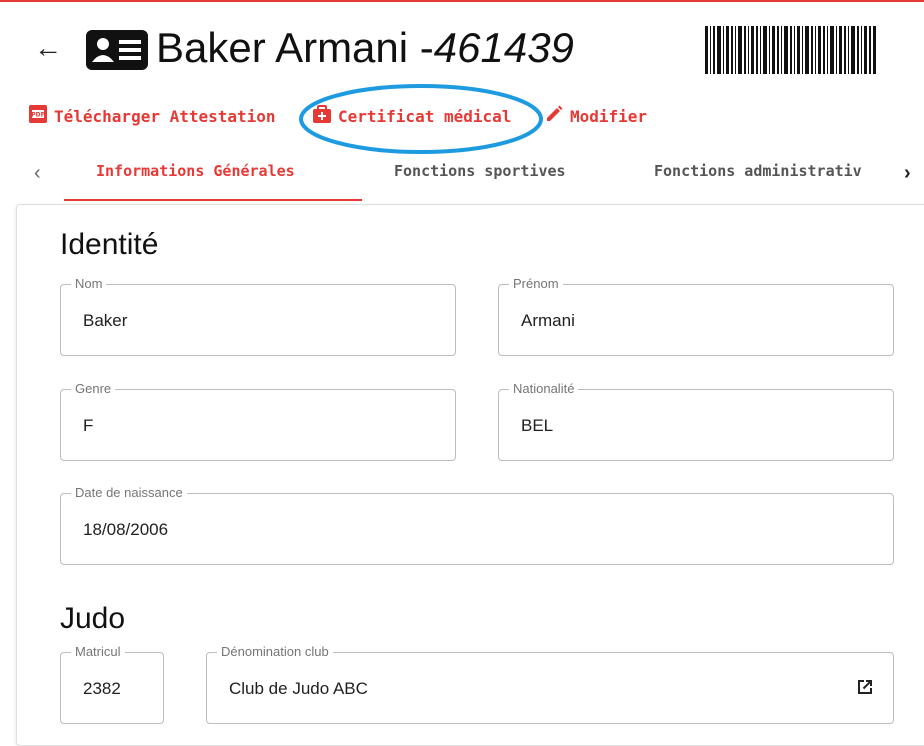 The width and height of the screenshot is (924, 746). I want to click on genre-label: Genre, so click(93, 388).